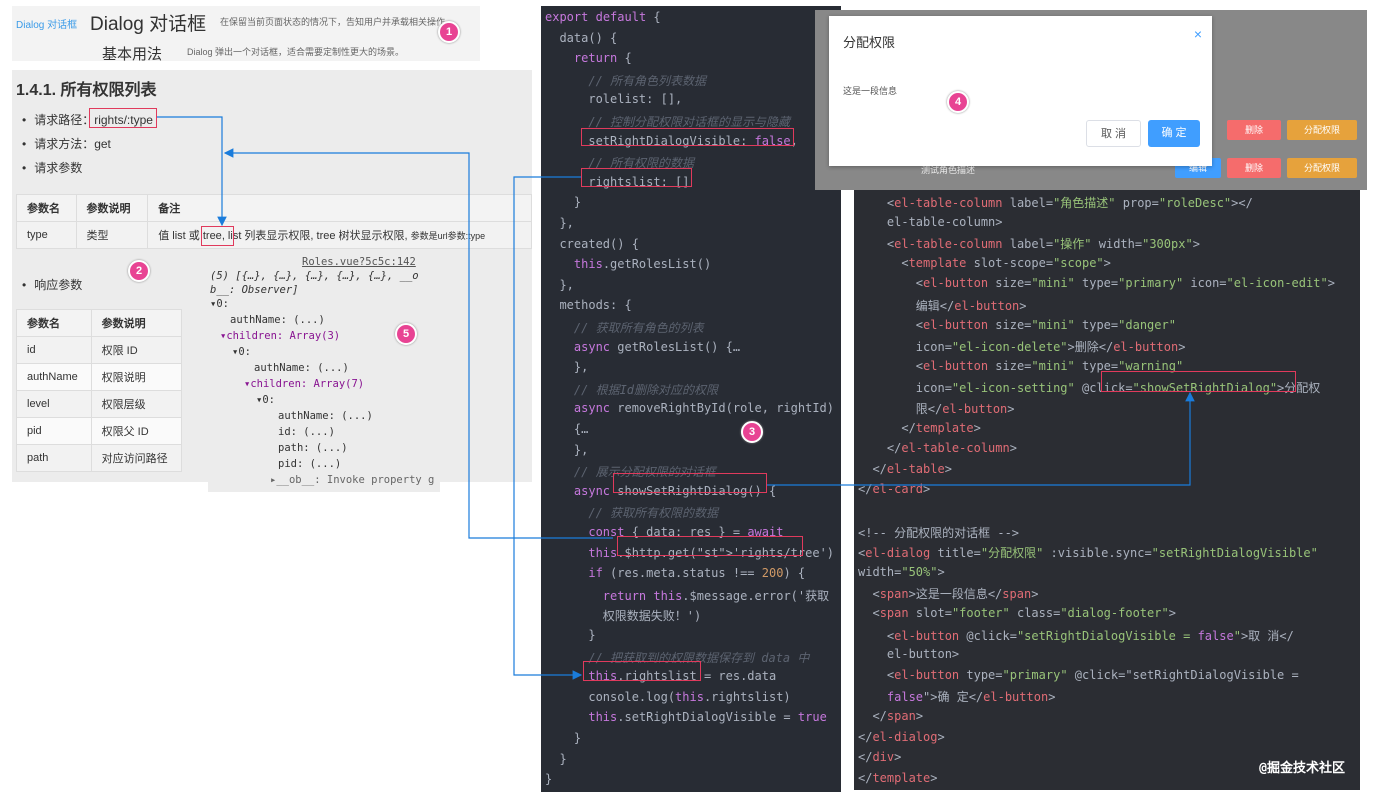  What do you see at coordinates (406, 334) in the screenshot?
I see `marker-5: 5` at bounding box center [406, 334].